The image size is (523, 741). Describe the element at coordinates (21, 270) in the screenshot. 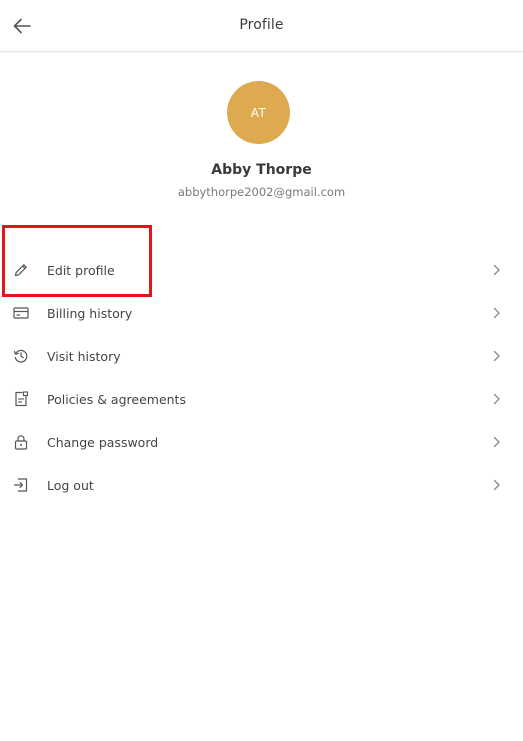

I see `pencil-icon` at that location.